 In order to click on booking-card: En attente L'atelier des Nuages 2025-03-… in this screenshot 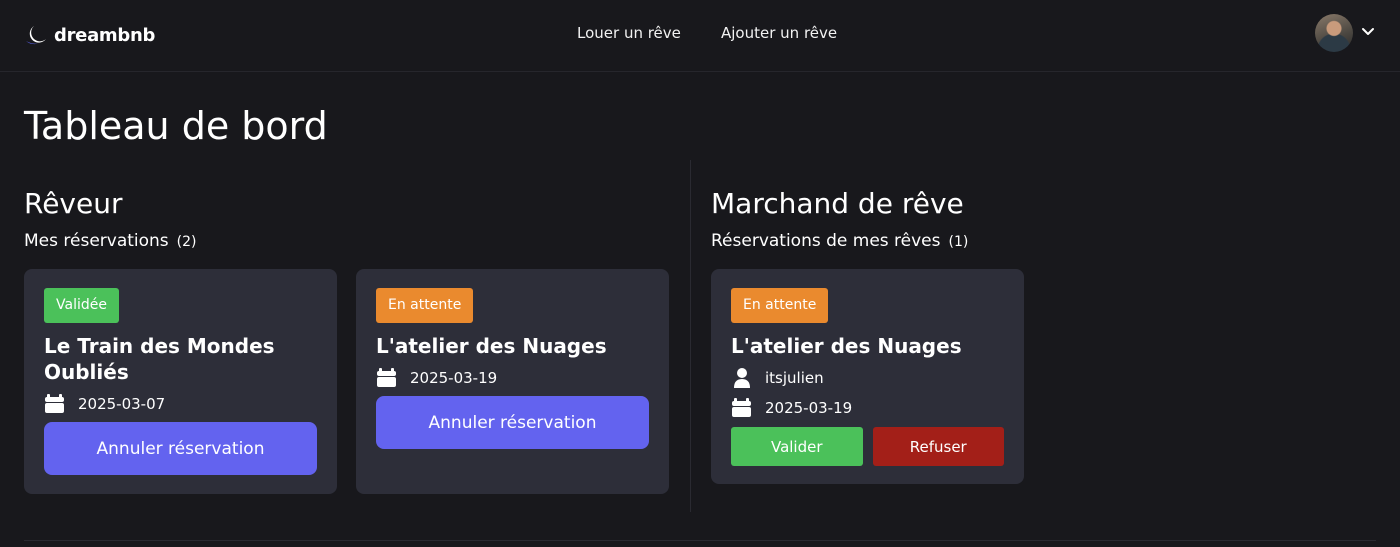, I will do `click(512, 381)`.